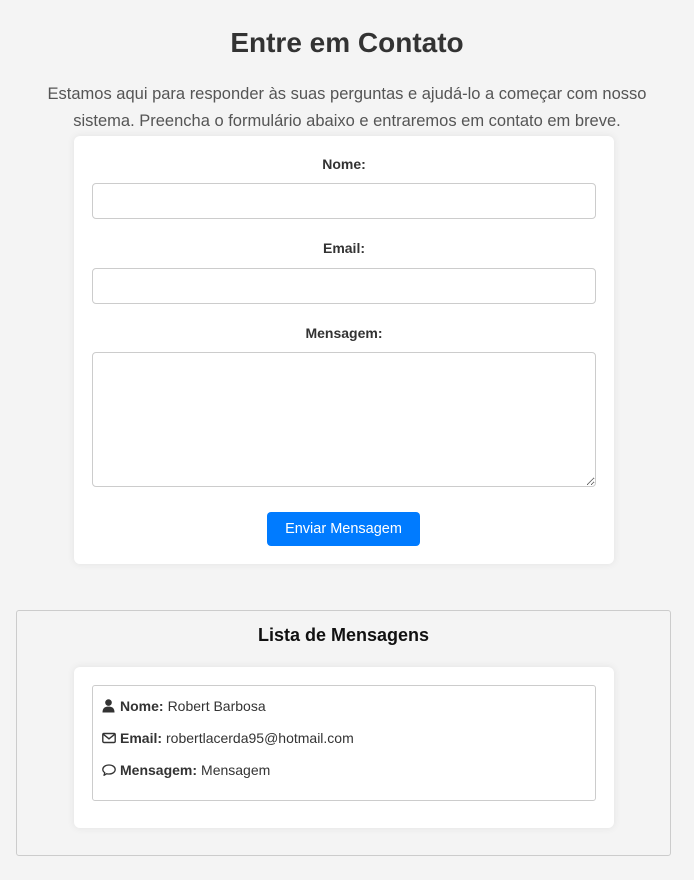  What do you see at coordinates (344, 164) in the screenshot?
I see `name-label: Nome:` at bounding box center [344, 164].